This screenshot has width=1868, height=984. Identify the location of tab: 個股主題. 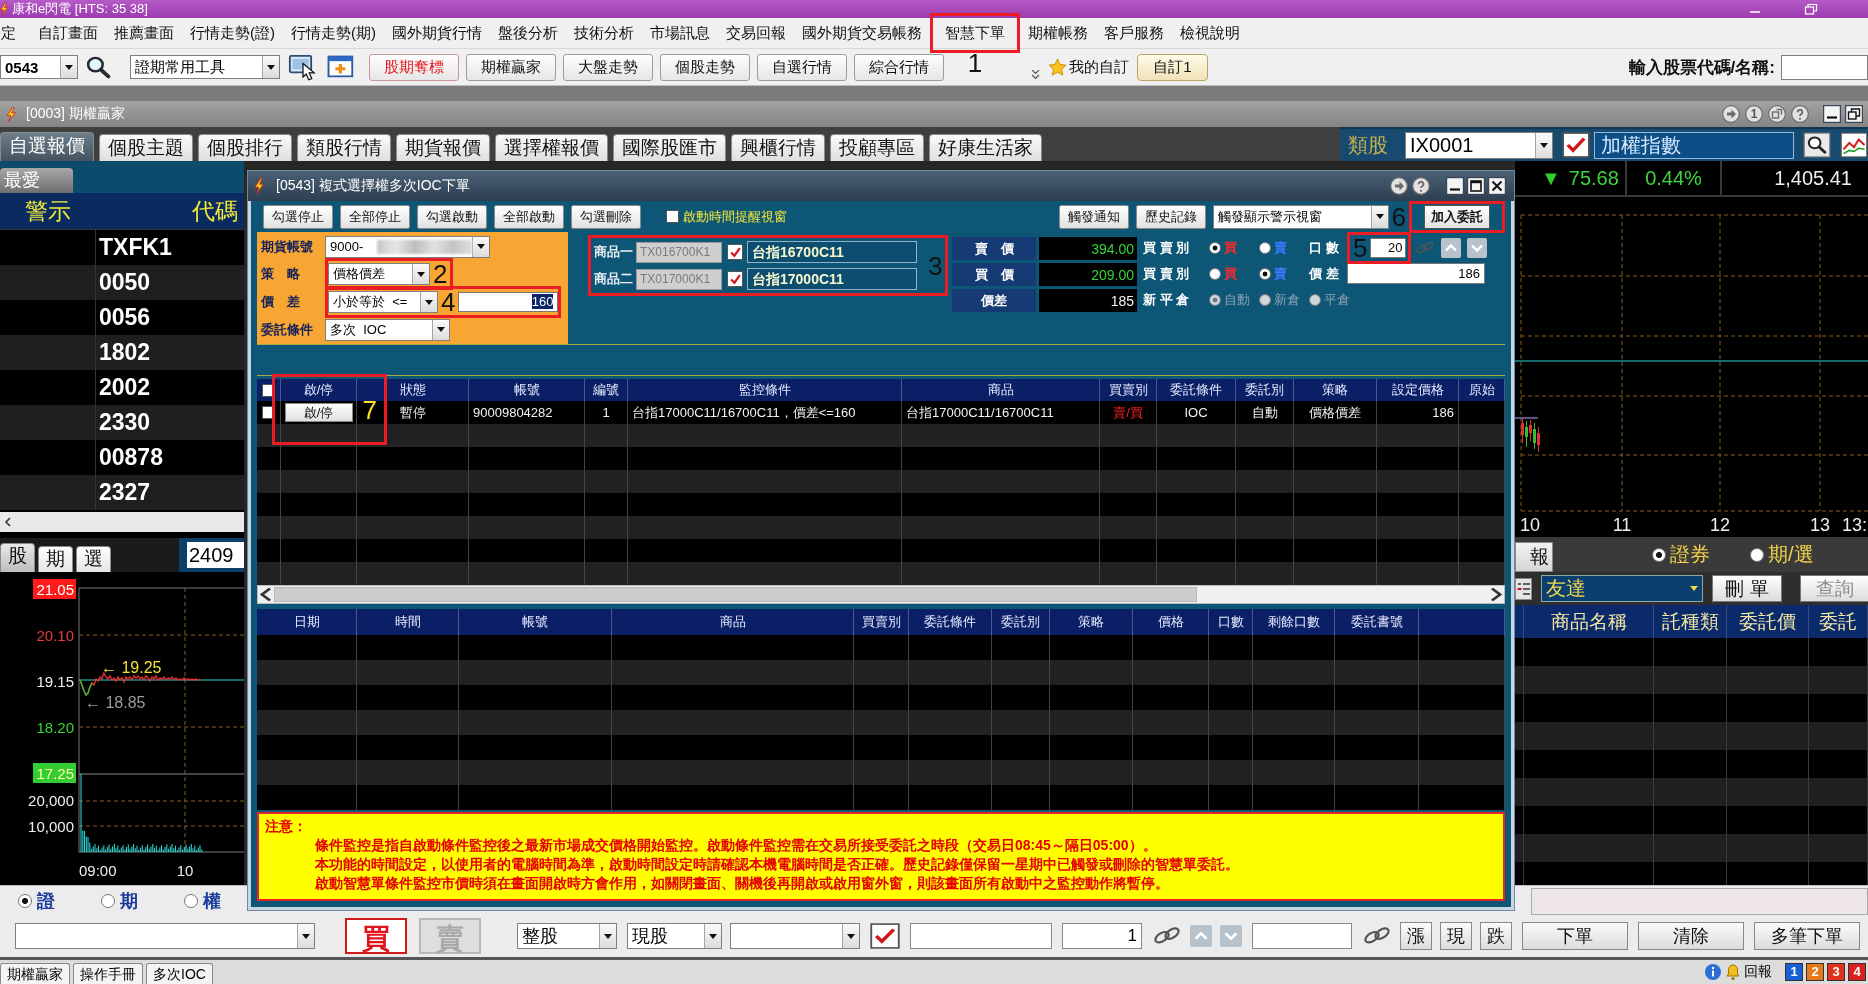
(146, 147).